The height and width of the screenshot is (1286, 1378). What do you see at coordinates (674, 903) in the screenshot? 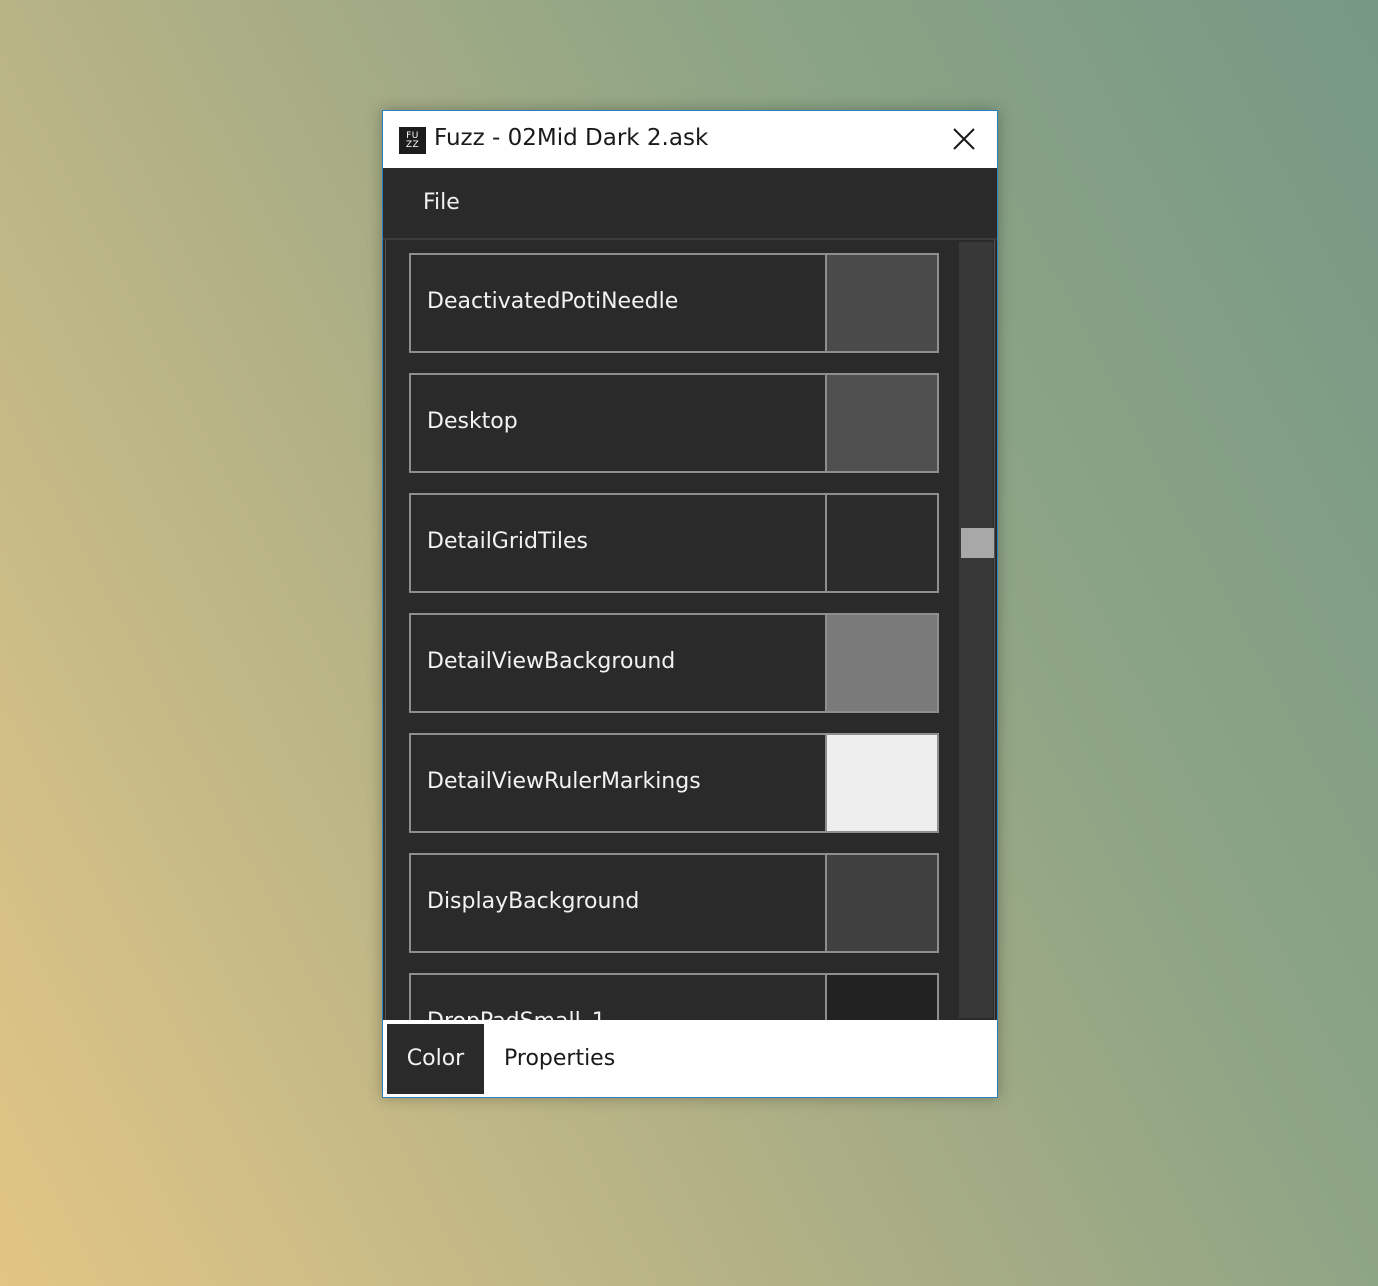
I see `color-row-displaybackground: DisplayBackground` at bounding box center [674, 903].